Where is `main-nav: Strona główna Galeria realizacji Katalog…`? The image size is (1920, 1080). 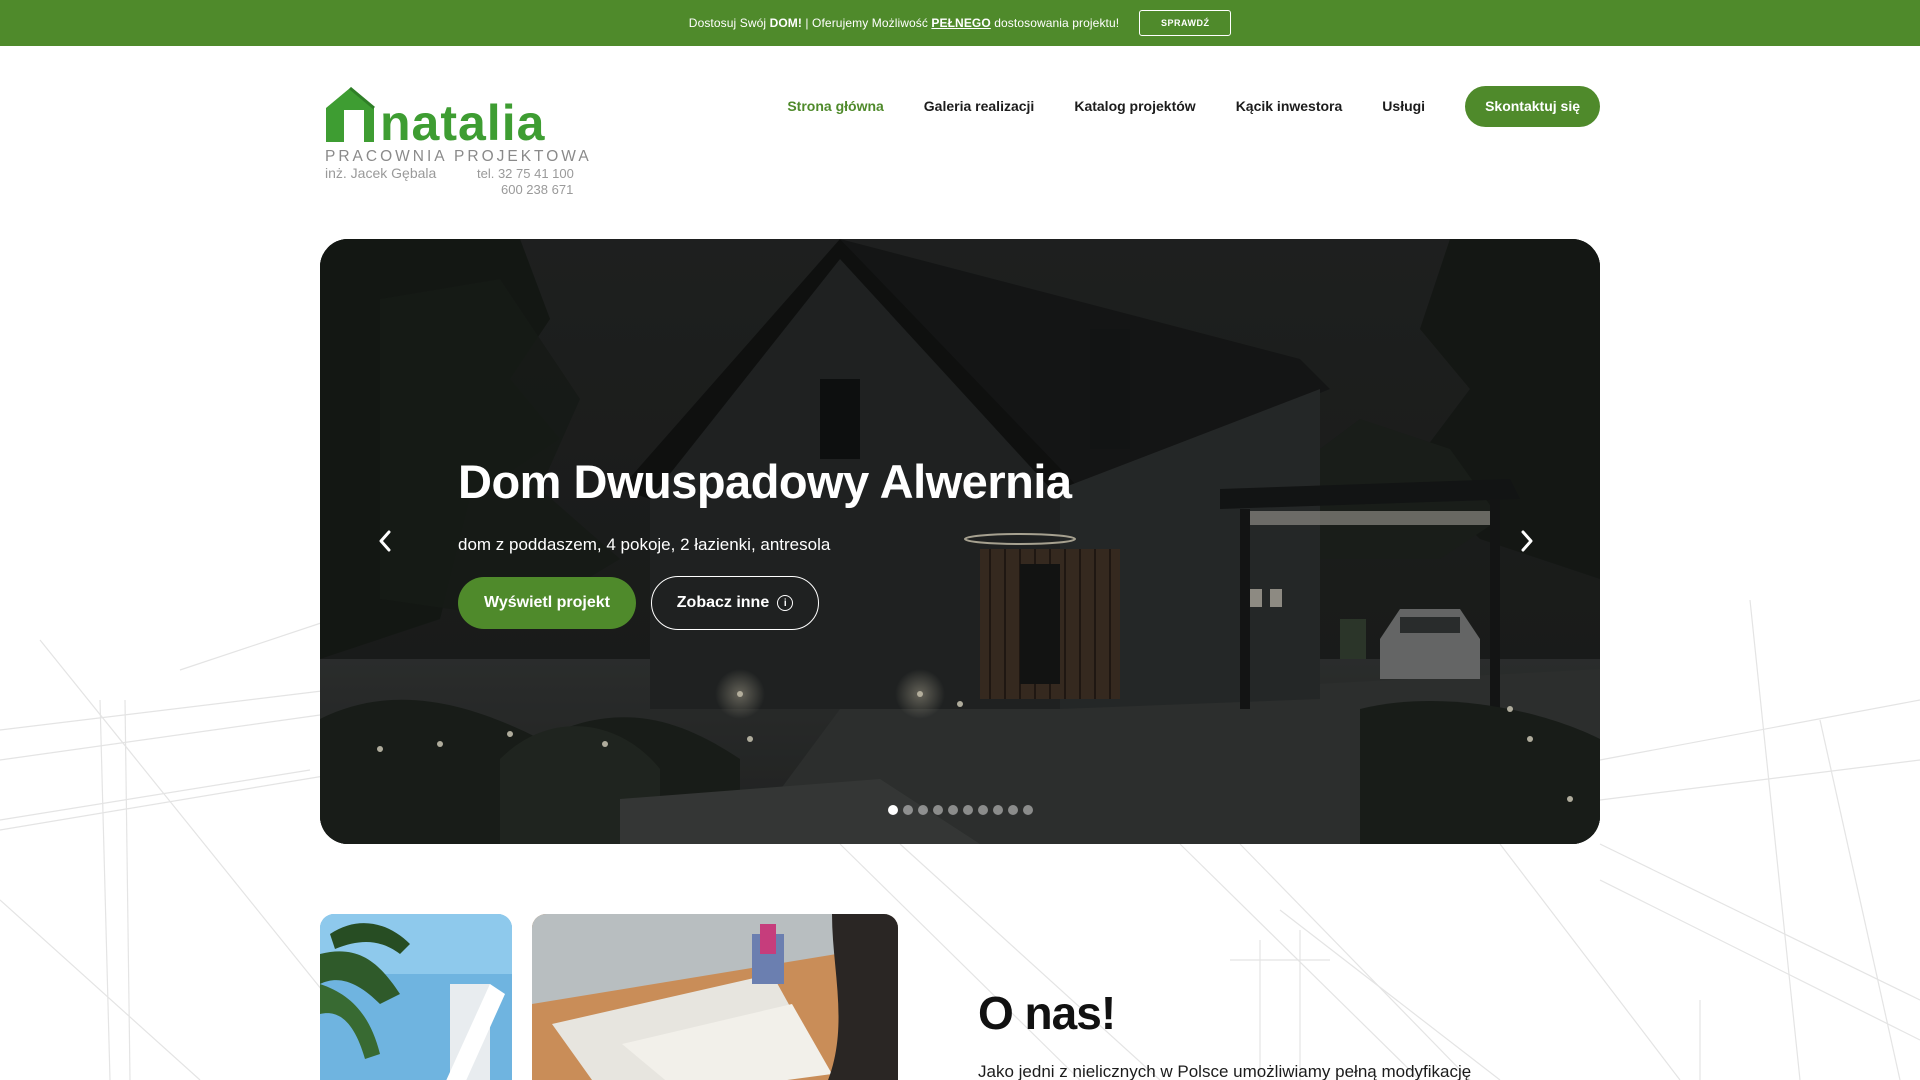 main-nav: Strona główna Galeria realizacji Katalog… is located at coordinates (1173, 106).